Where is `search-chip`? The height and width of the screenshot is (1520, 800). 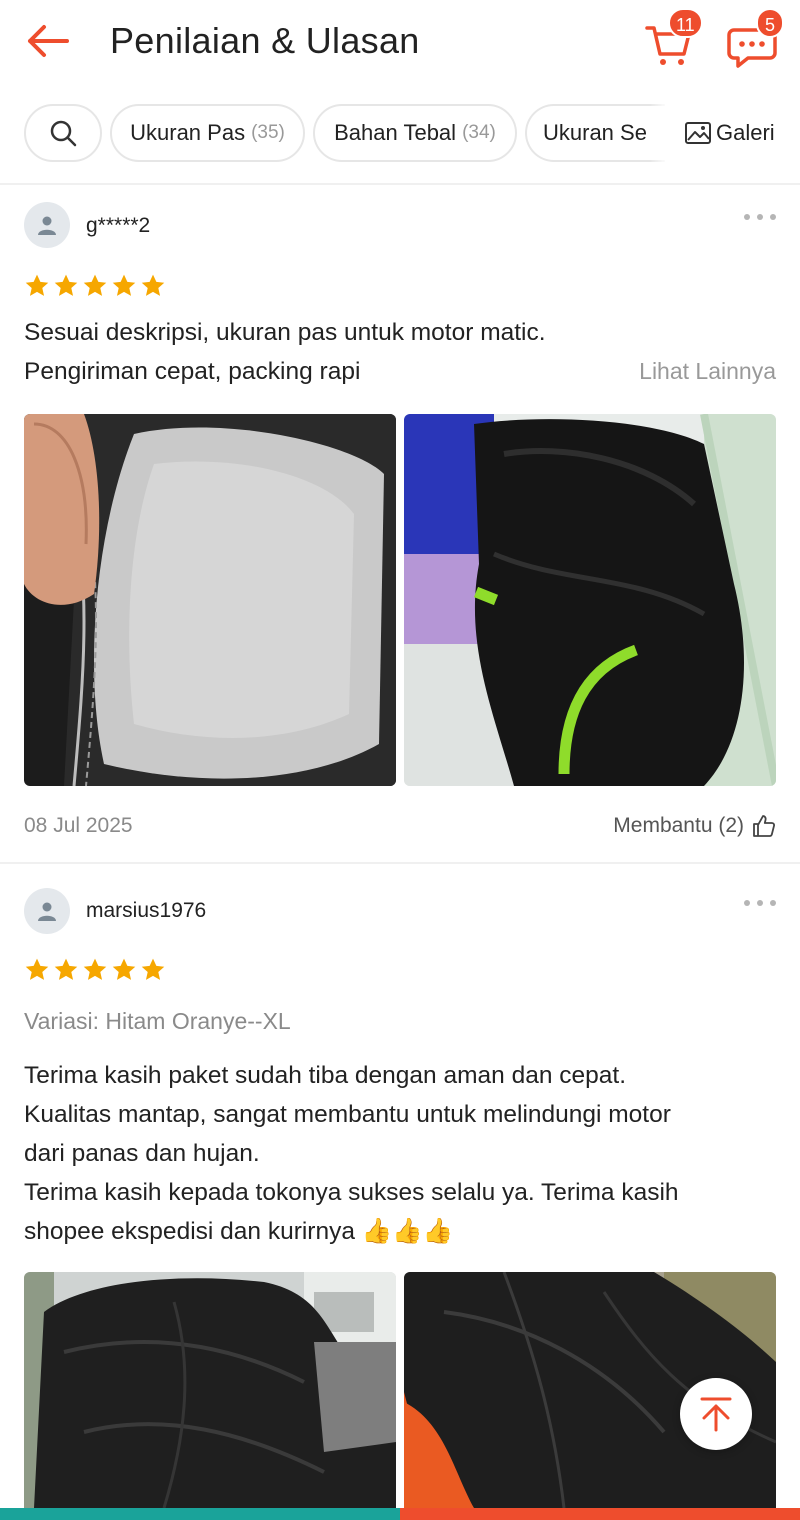
search-chip is located at coordinates (63, 133).